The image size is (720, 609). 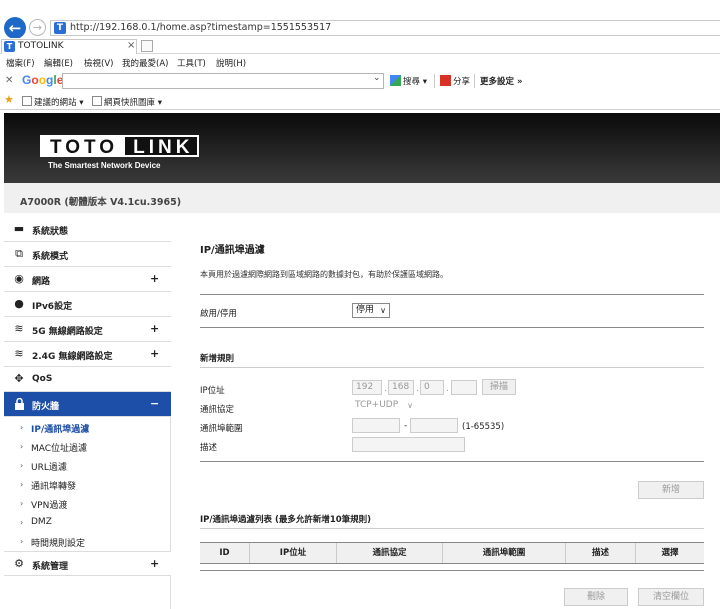 What do you see at coordinates (9, 99) in the screenshot?
I see `favorites-star-icon: ★` at bounding box center [9, 99].